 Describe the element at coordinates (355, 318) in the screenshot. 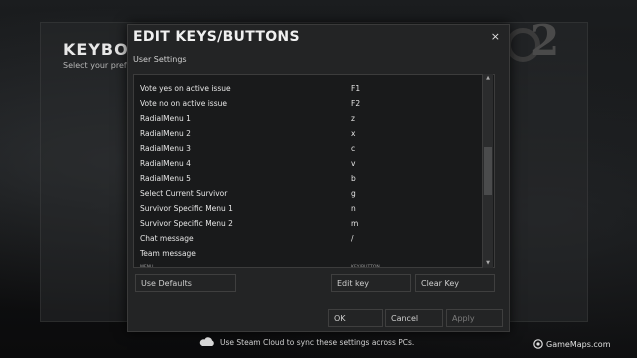

I see `ok-button: OK` at that location.